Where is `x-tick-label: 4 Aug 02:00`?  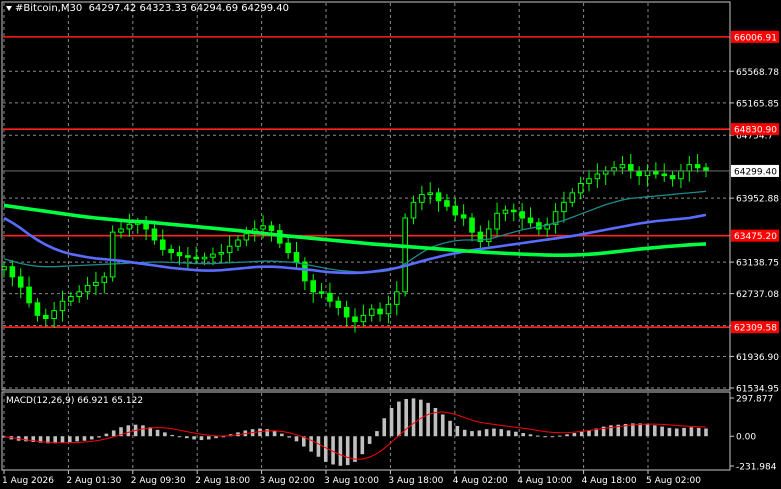
x-tick-label: 4 Aug 02:00 is located at coordinates (480, 481).